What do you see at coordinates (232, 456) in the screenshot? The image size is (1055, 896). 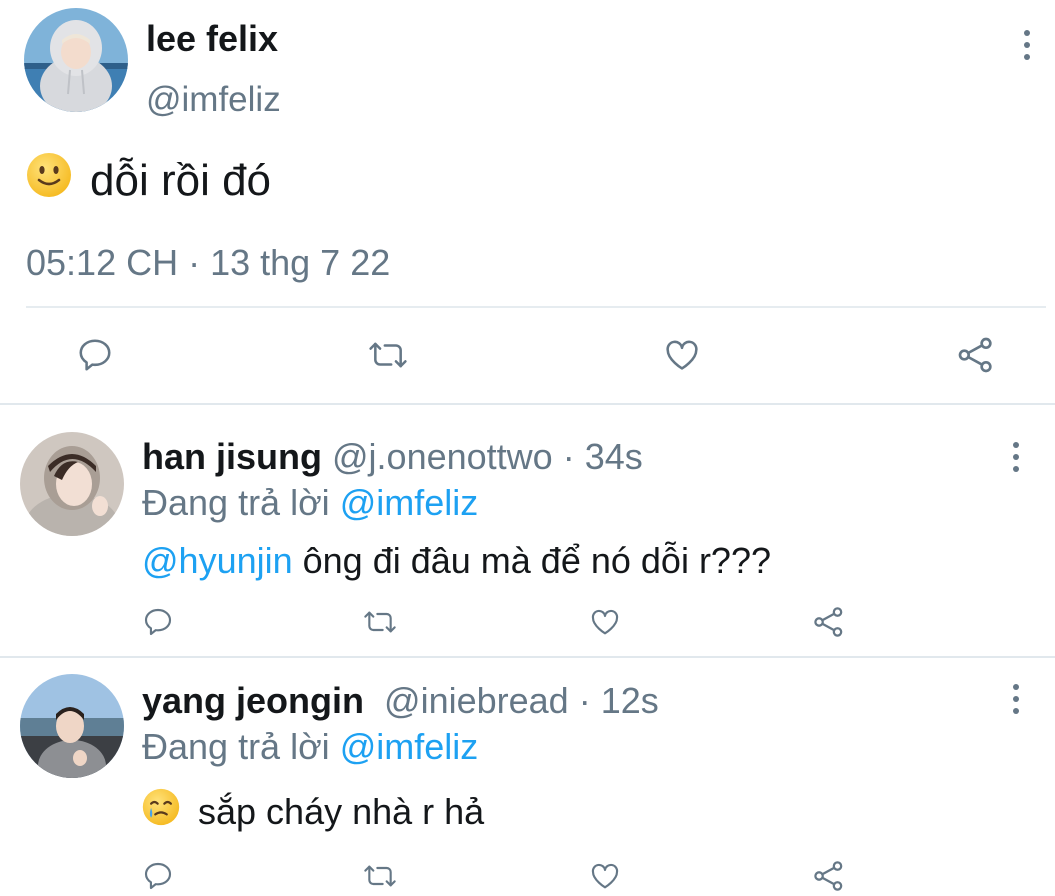 I see `user-name: han jisung` at bounding box center [232, 456].